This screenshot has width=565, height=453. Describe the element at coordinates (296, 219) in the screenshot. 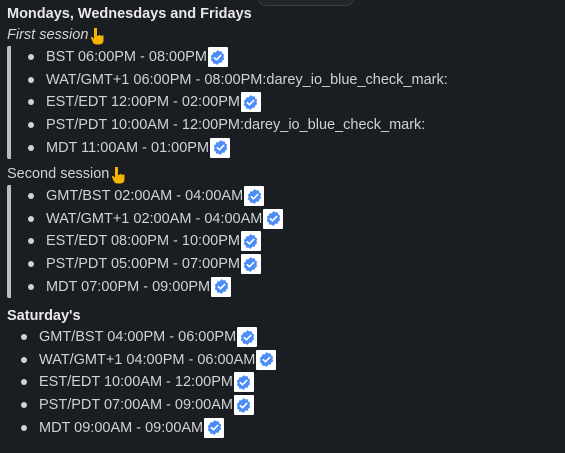

I see `list-item: WAT/GMT+1 02:00AM - 04:00AM` at that location.